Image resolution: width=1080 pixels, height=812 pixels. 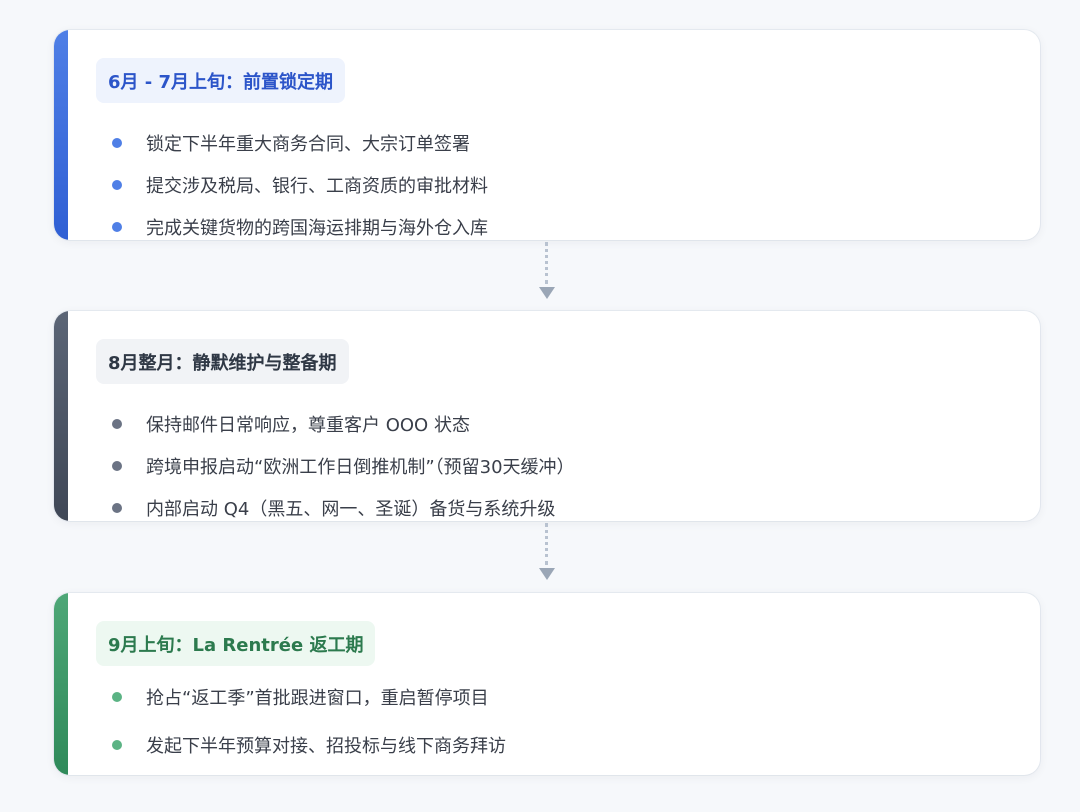 I want to click on list-item-text: 内部启动 Q4（黑五、网一、圣诞）备货与系统升级, so click(x=351, y=509).